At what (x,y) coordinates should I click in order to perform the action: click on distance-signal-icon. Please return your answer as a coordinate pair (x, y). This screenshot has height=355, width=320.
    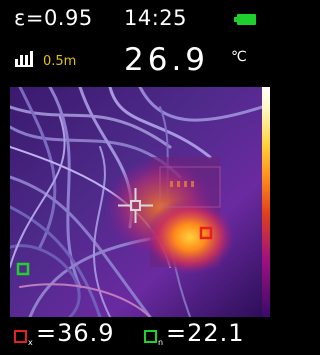
    Looking at the image, I should click on (24, 59).